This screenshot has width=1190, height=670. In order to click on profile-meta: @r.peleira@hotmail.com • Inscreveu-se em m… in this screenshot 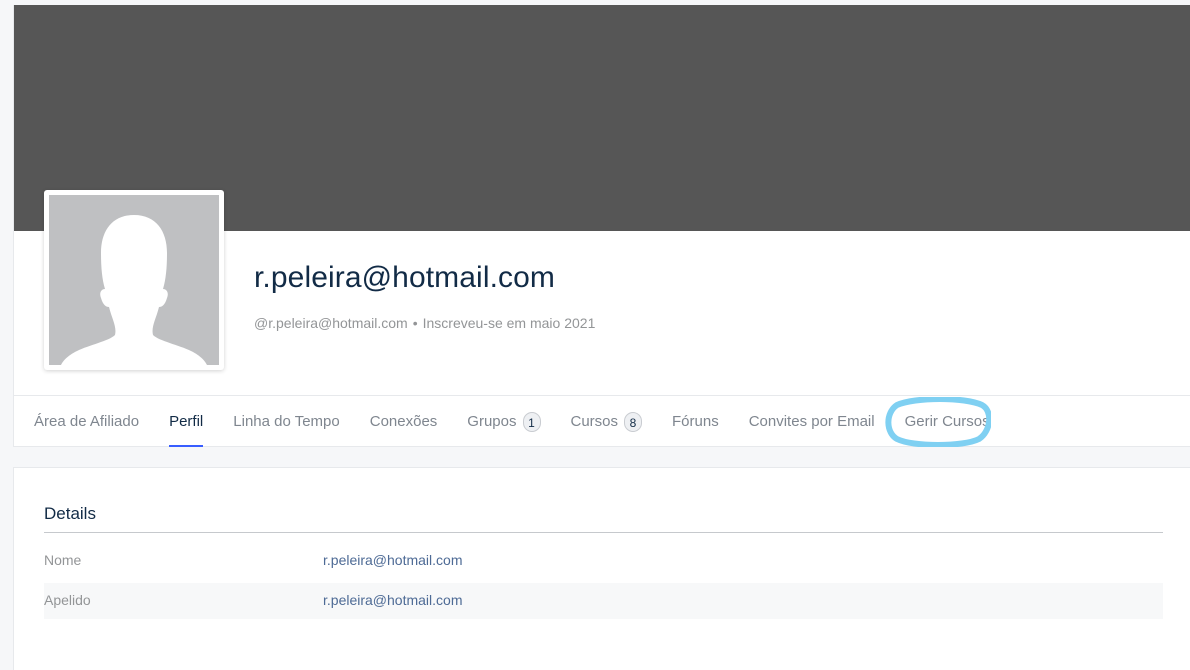, I will do `click(424, 323)`.